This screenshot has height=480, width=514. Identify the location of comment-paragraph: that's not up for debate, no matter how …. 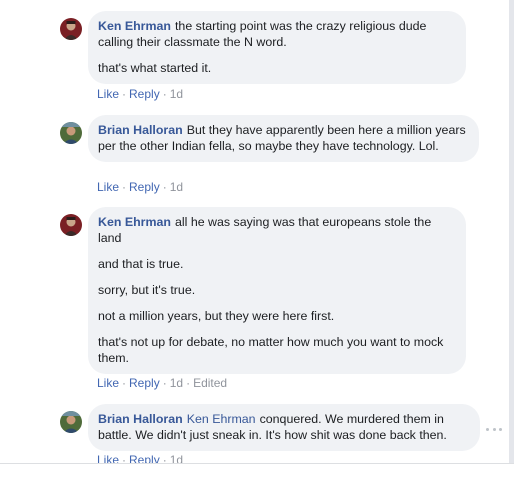
(271, 350).